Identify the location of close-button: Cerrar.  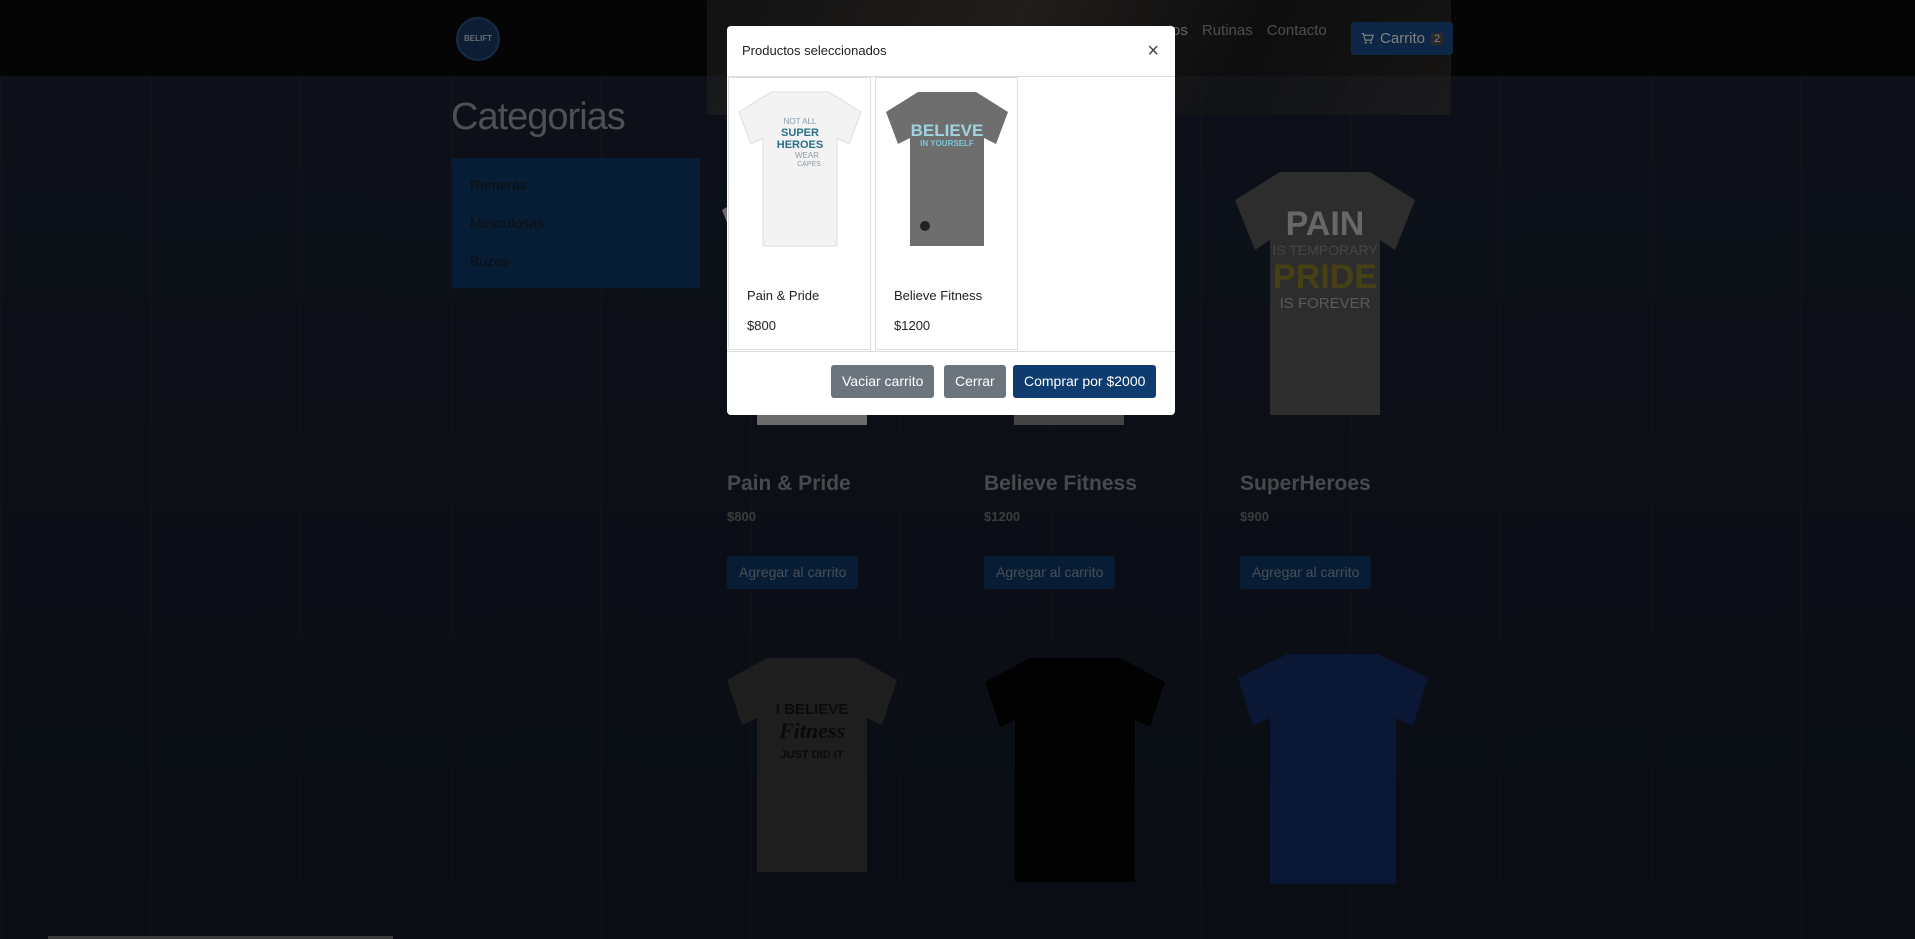
(975, 381).